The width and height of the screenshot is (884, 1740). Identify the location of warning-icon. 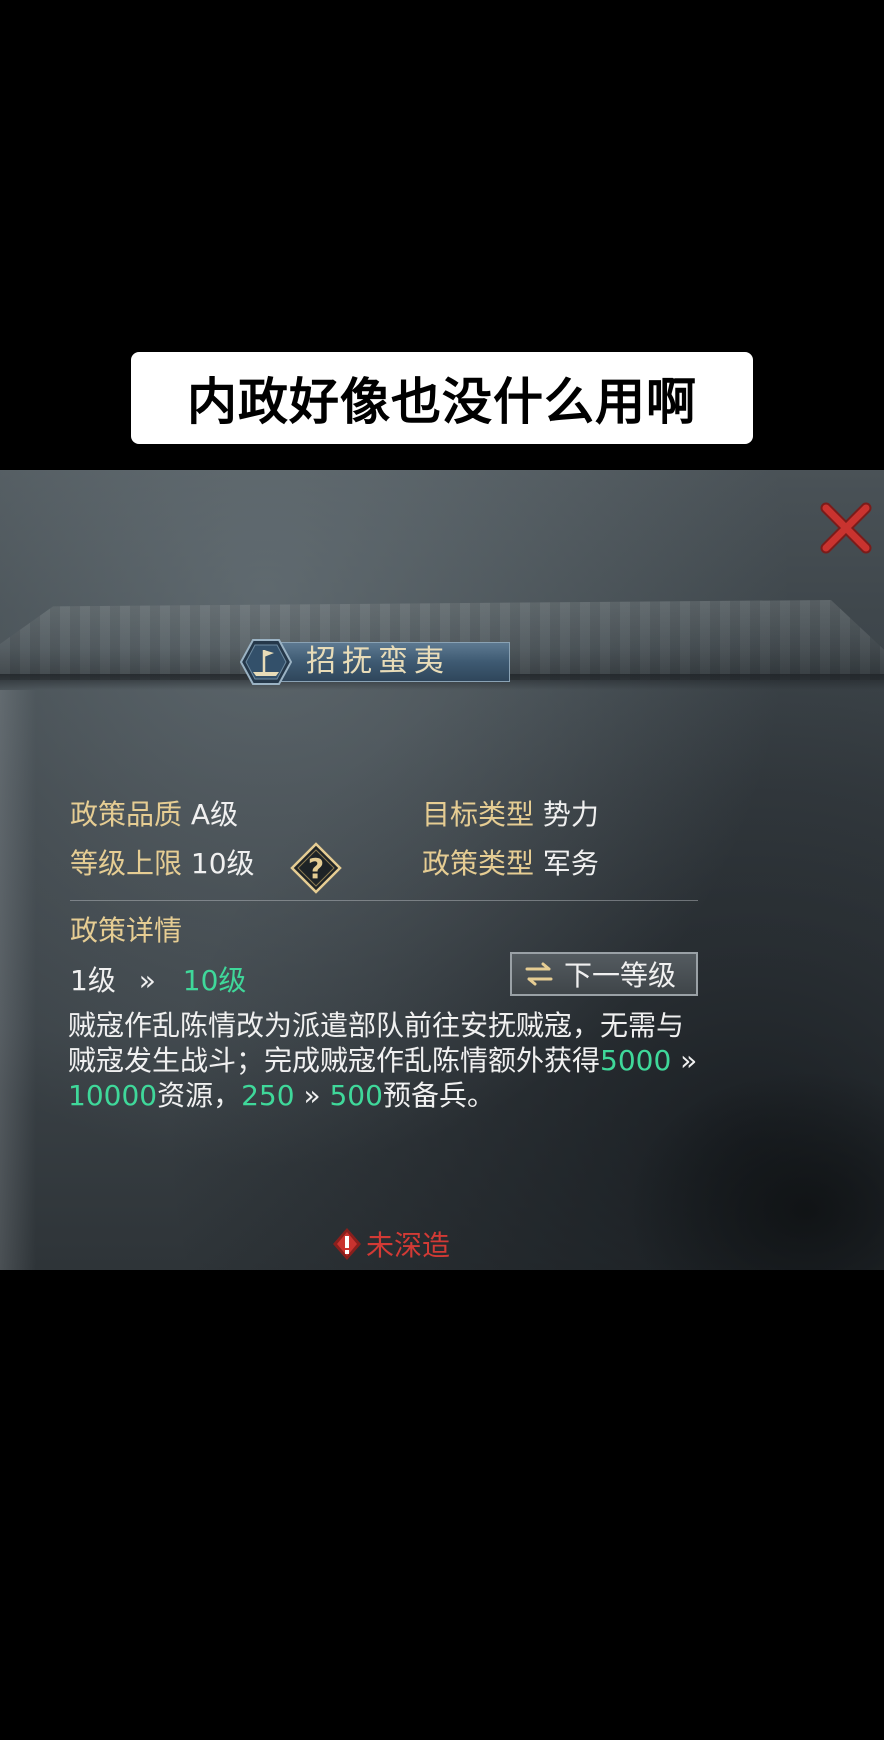
(347, 1244).